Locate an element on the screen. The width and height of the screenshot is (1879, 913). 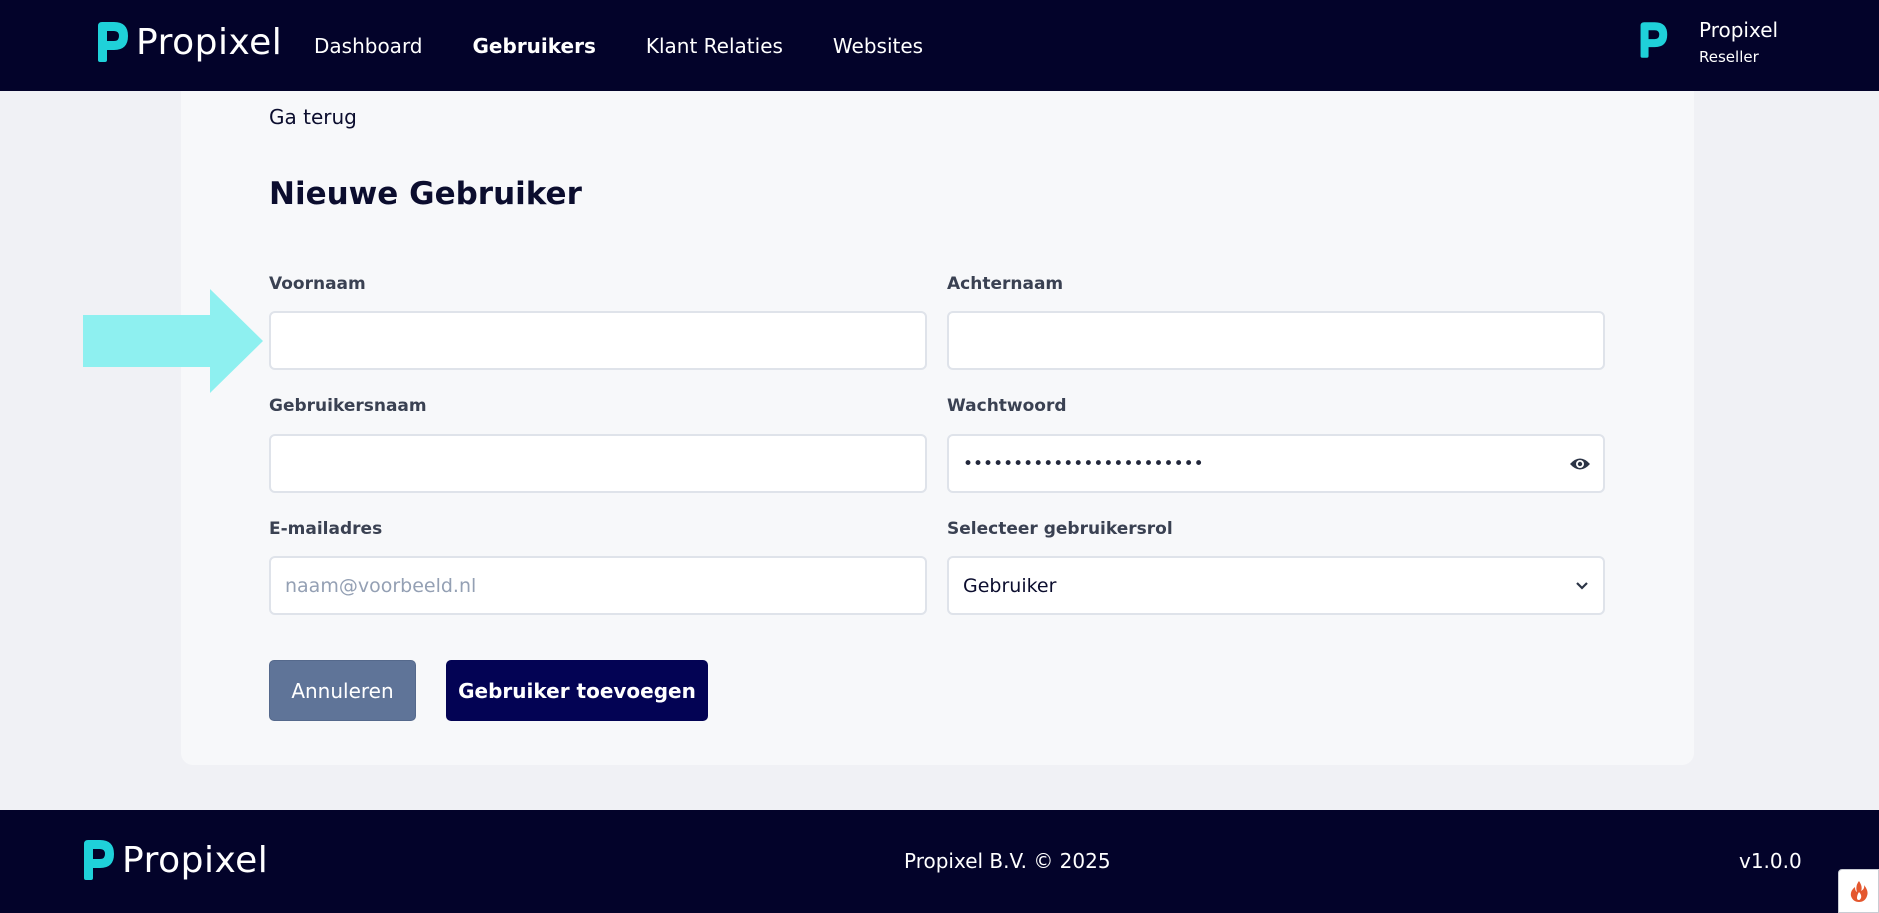
email-placeholder: naam@voorbeeld.nl is located at coordinates (381, 585).